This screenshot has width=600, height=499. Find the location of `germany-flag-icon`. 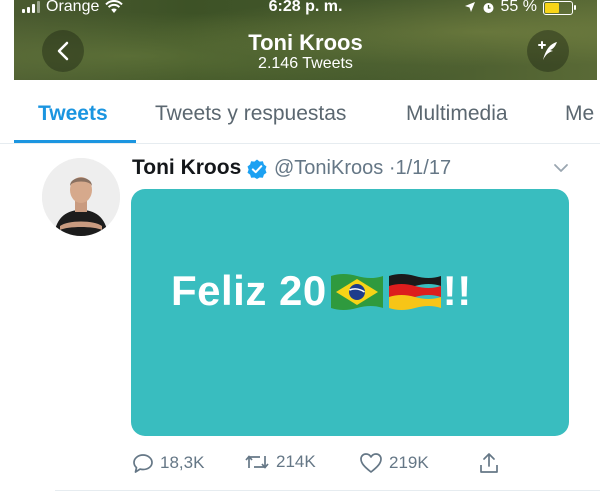

germany-flag-icon is located at coordinates (414, 292).